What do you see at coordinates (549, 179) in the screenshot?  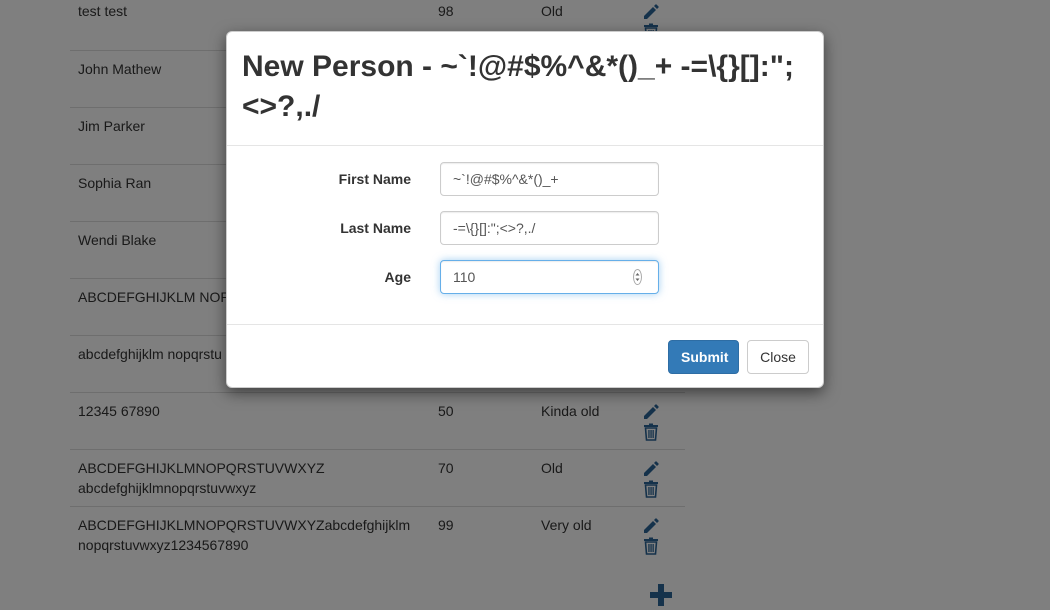 I see `first-name-input` at bounding box center [549, 179].